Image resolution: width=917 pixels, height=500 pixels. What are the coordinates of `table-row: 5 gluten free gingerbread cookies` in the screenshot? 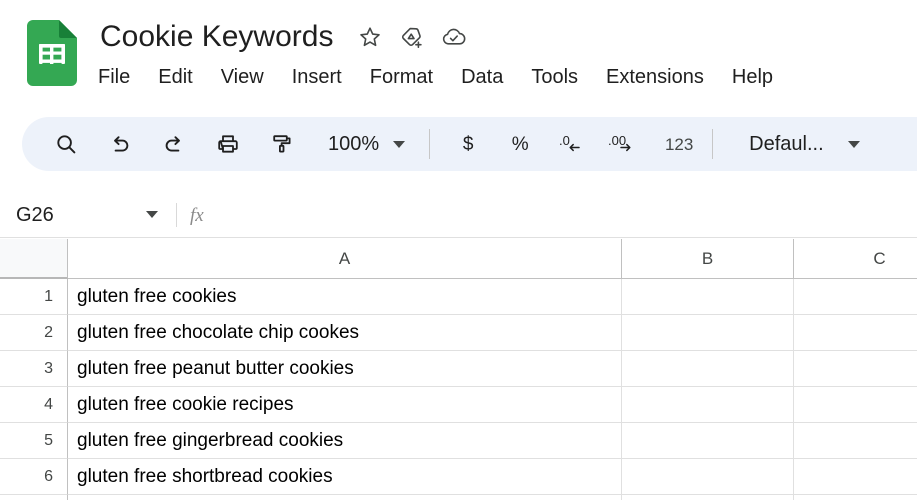 It's located at (458, 441).